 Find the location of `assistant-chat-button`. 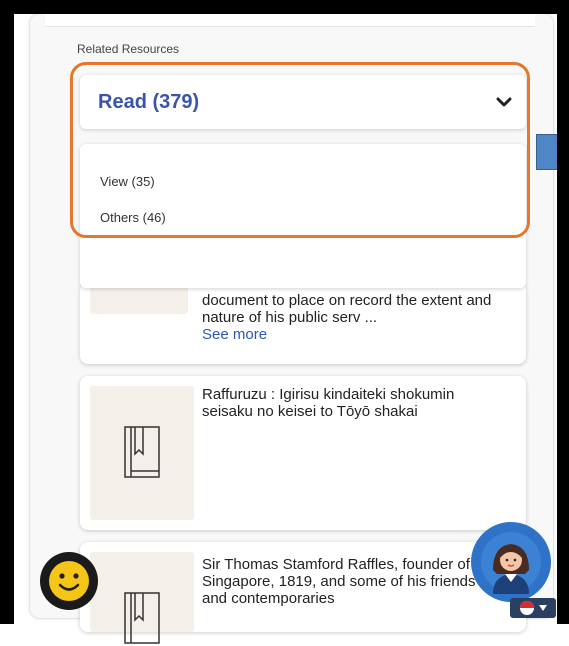

assistant-chat-button is located at coordinates (511, 562).